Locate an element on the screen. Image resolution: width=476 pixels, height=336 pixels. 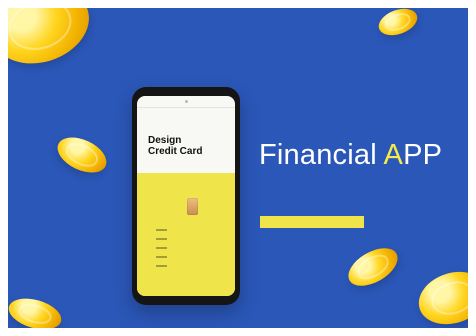
phone-screen: Design Credit Card is located at coordinates (186, 196).